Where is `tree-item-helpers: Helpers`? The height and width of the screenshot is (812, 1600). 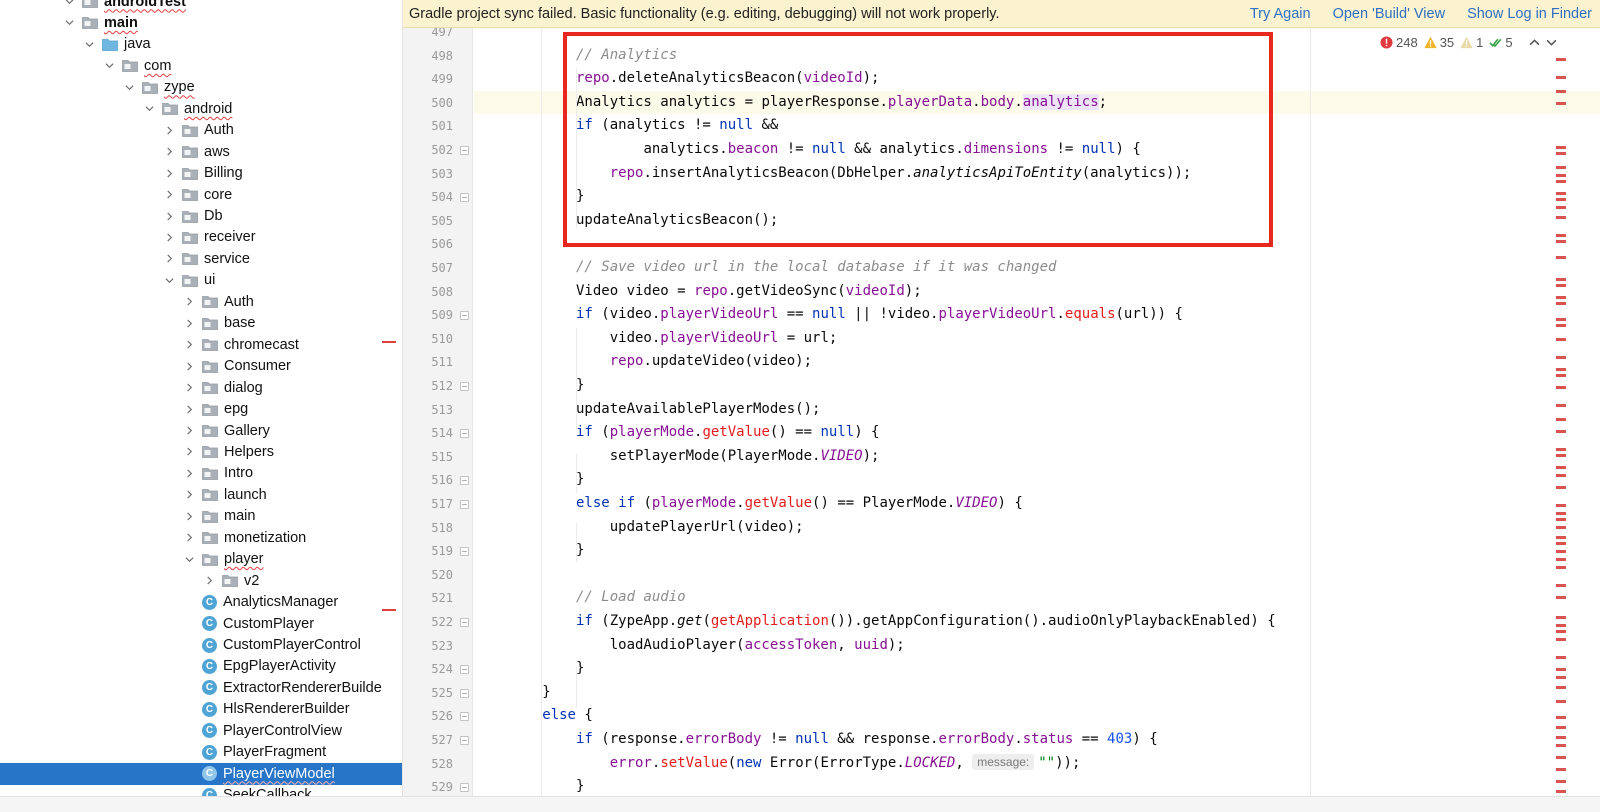 tree-item-helpers: Helpers is located at coordinates (201, 452).